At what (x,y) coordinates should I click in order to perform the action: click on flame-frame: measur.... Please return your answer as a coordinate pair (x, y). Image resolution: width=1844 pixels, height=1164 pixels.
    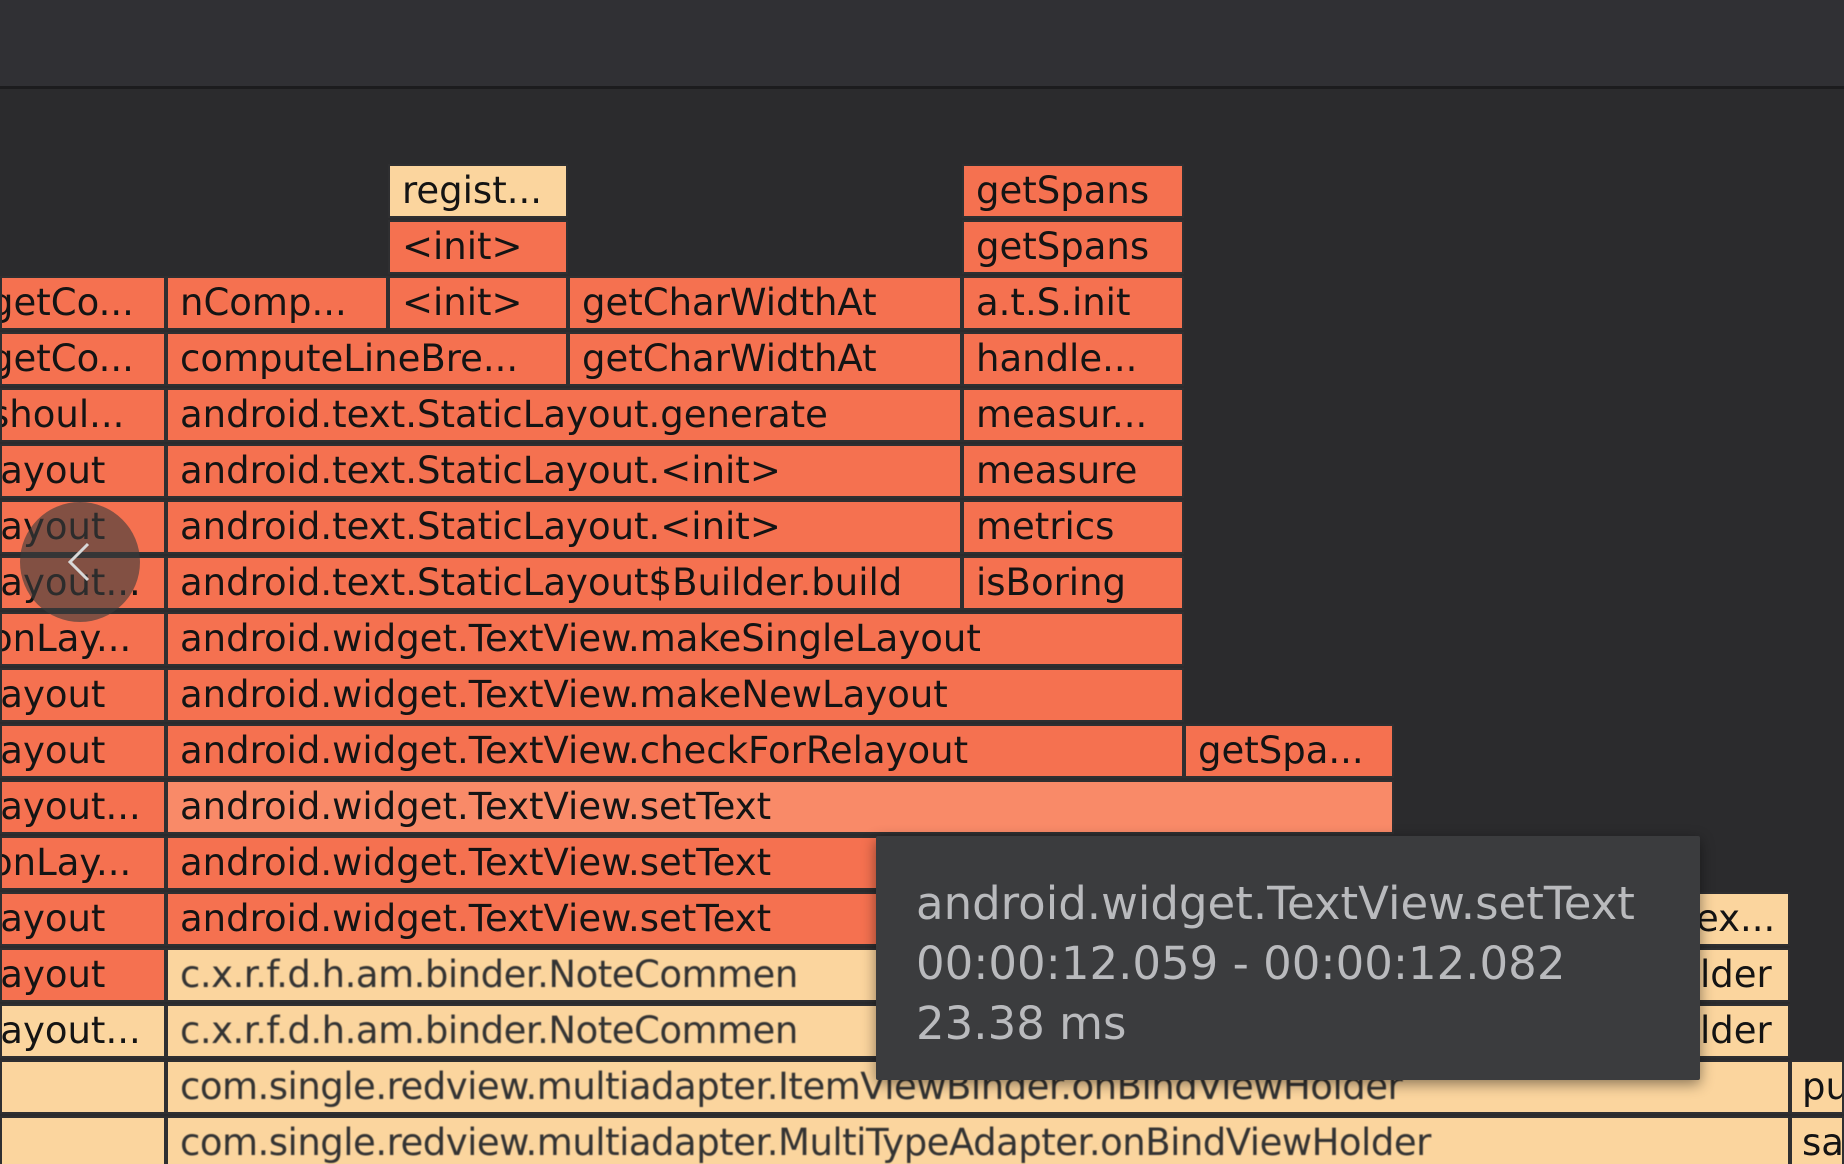
    Looking at the image, I should click on (1073, 415).